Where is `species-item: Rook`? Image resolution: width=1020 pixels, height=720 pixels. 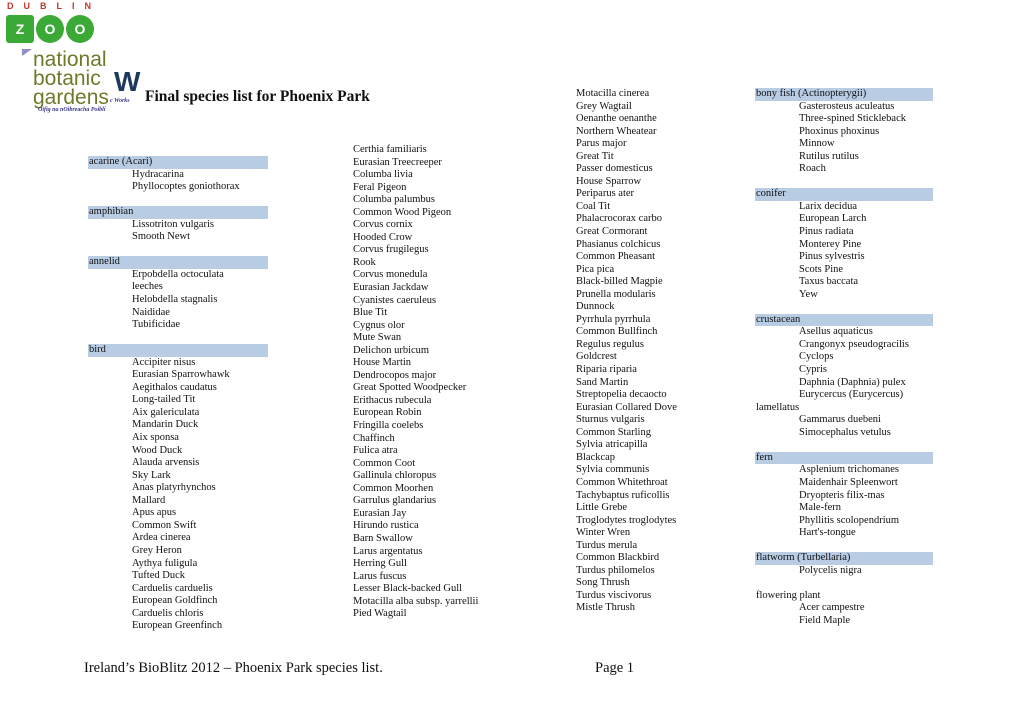 species-item: Rook is located at coordinates (364, 262).